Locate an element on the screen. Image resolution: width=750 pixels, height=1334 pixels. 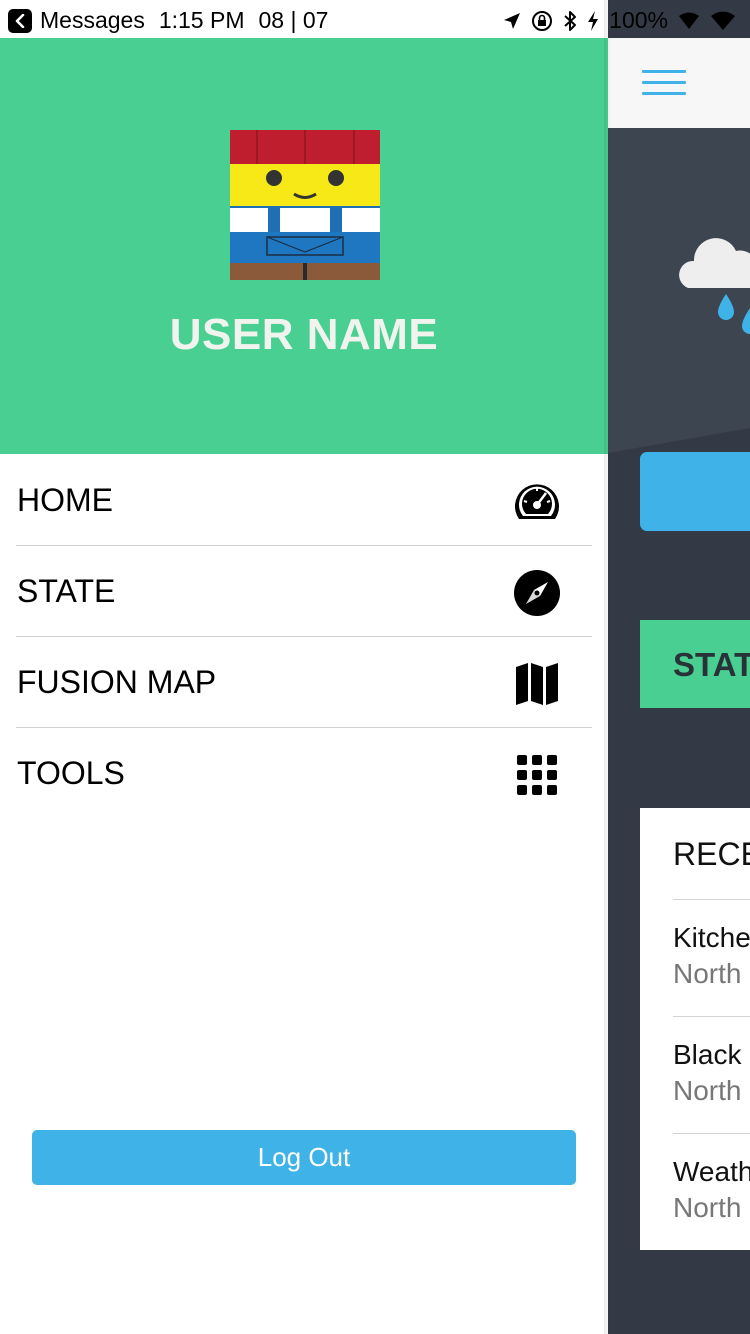
menu-item-fusion-map: FUSION MAP is located at coordinates (304, 682).